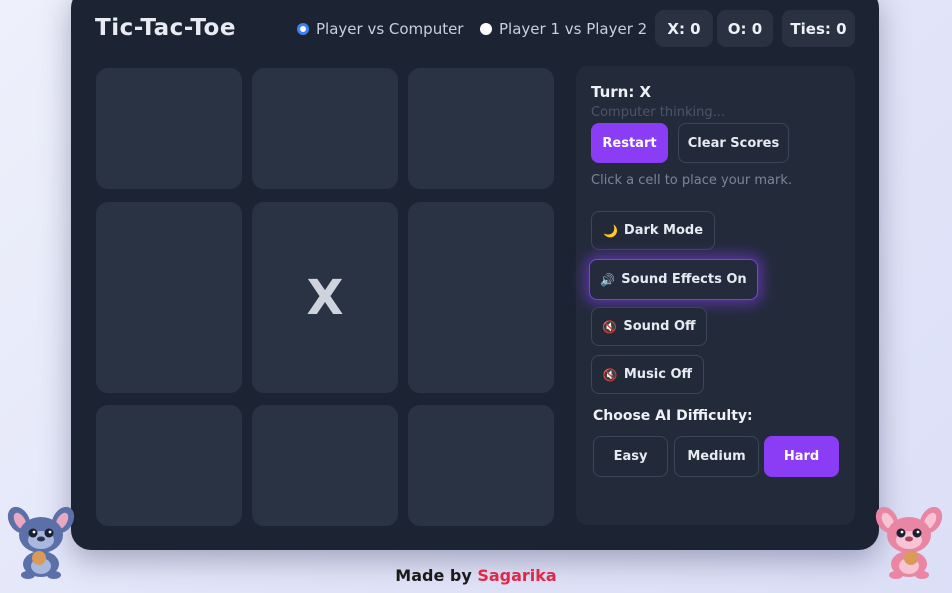 This screenshot has height=593, width=952. I want to click on music-off-button: 🔇 Music Off, so click(647, 374).